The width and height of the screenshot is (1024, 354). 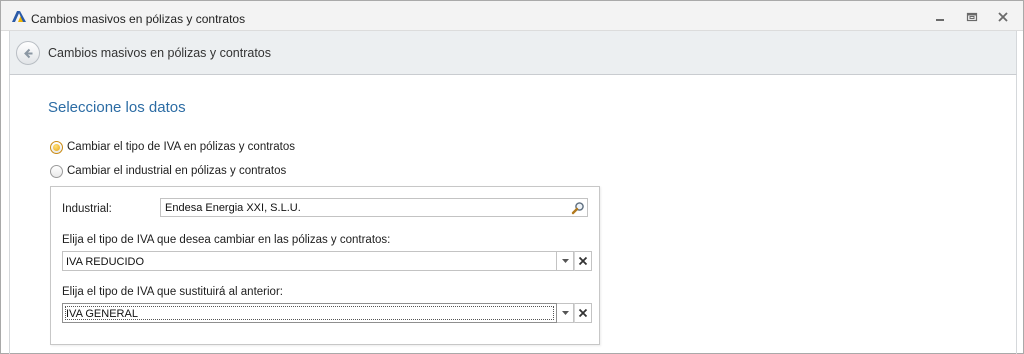 I want to click on back-button, so click(x=28, y=53).